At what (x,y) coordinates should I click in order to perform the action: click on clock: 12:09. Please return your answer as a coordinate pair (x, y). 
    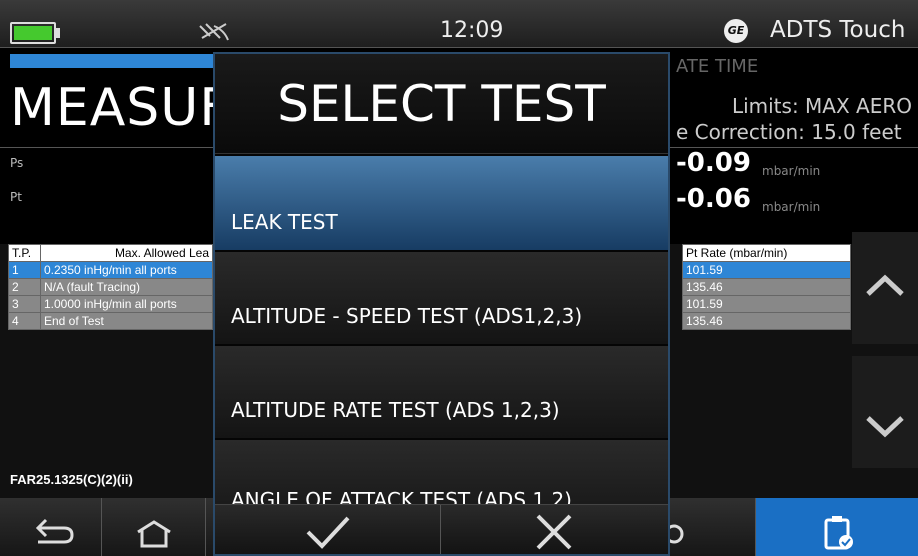
    Looking at the image, I should click on (472, 30).